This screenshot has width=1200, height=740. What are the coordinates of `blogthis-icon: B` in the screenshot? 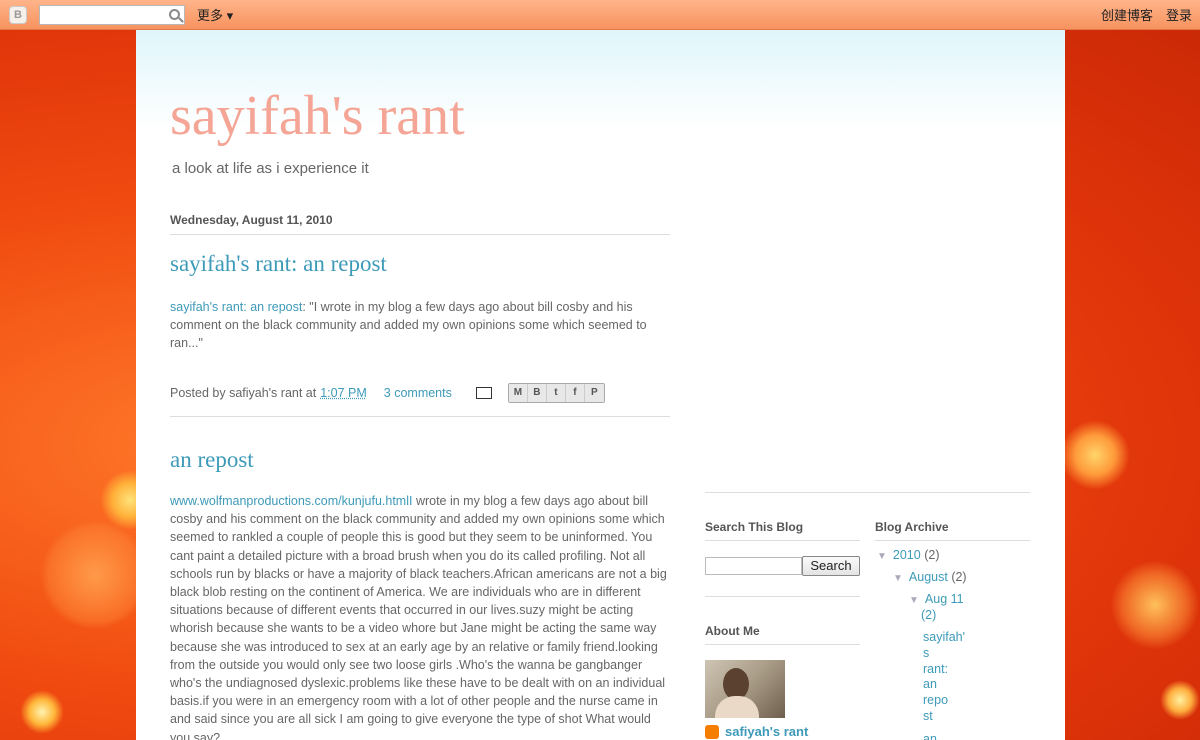 It's located at (537, 392).